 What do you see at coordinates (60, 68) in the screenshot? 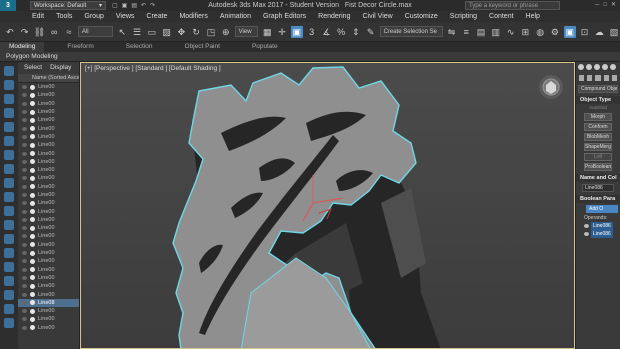
I see `menu-display: Display` at bounding box center [60, 68].